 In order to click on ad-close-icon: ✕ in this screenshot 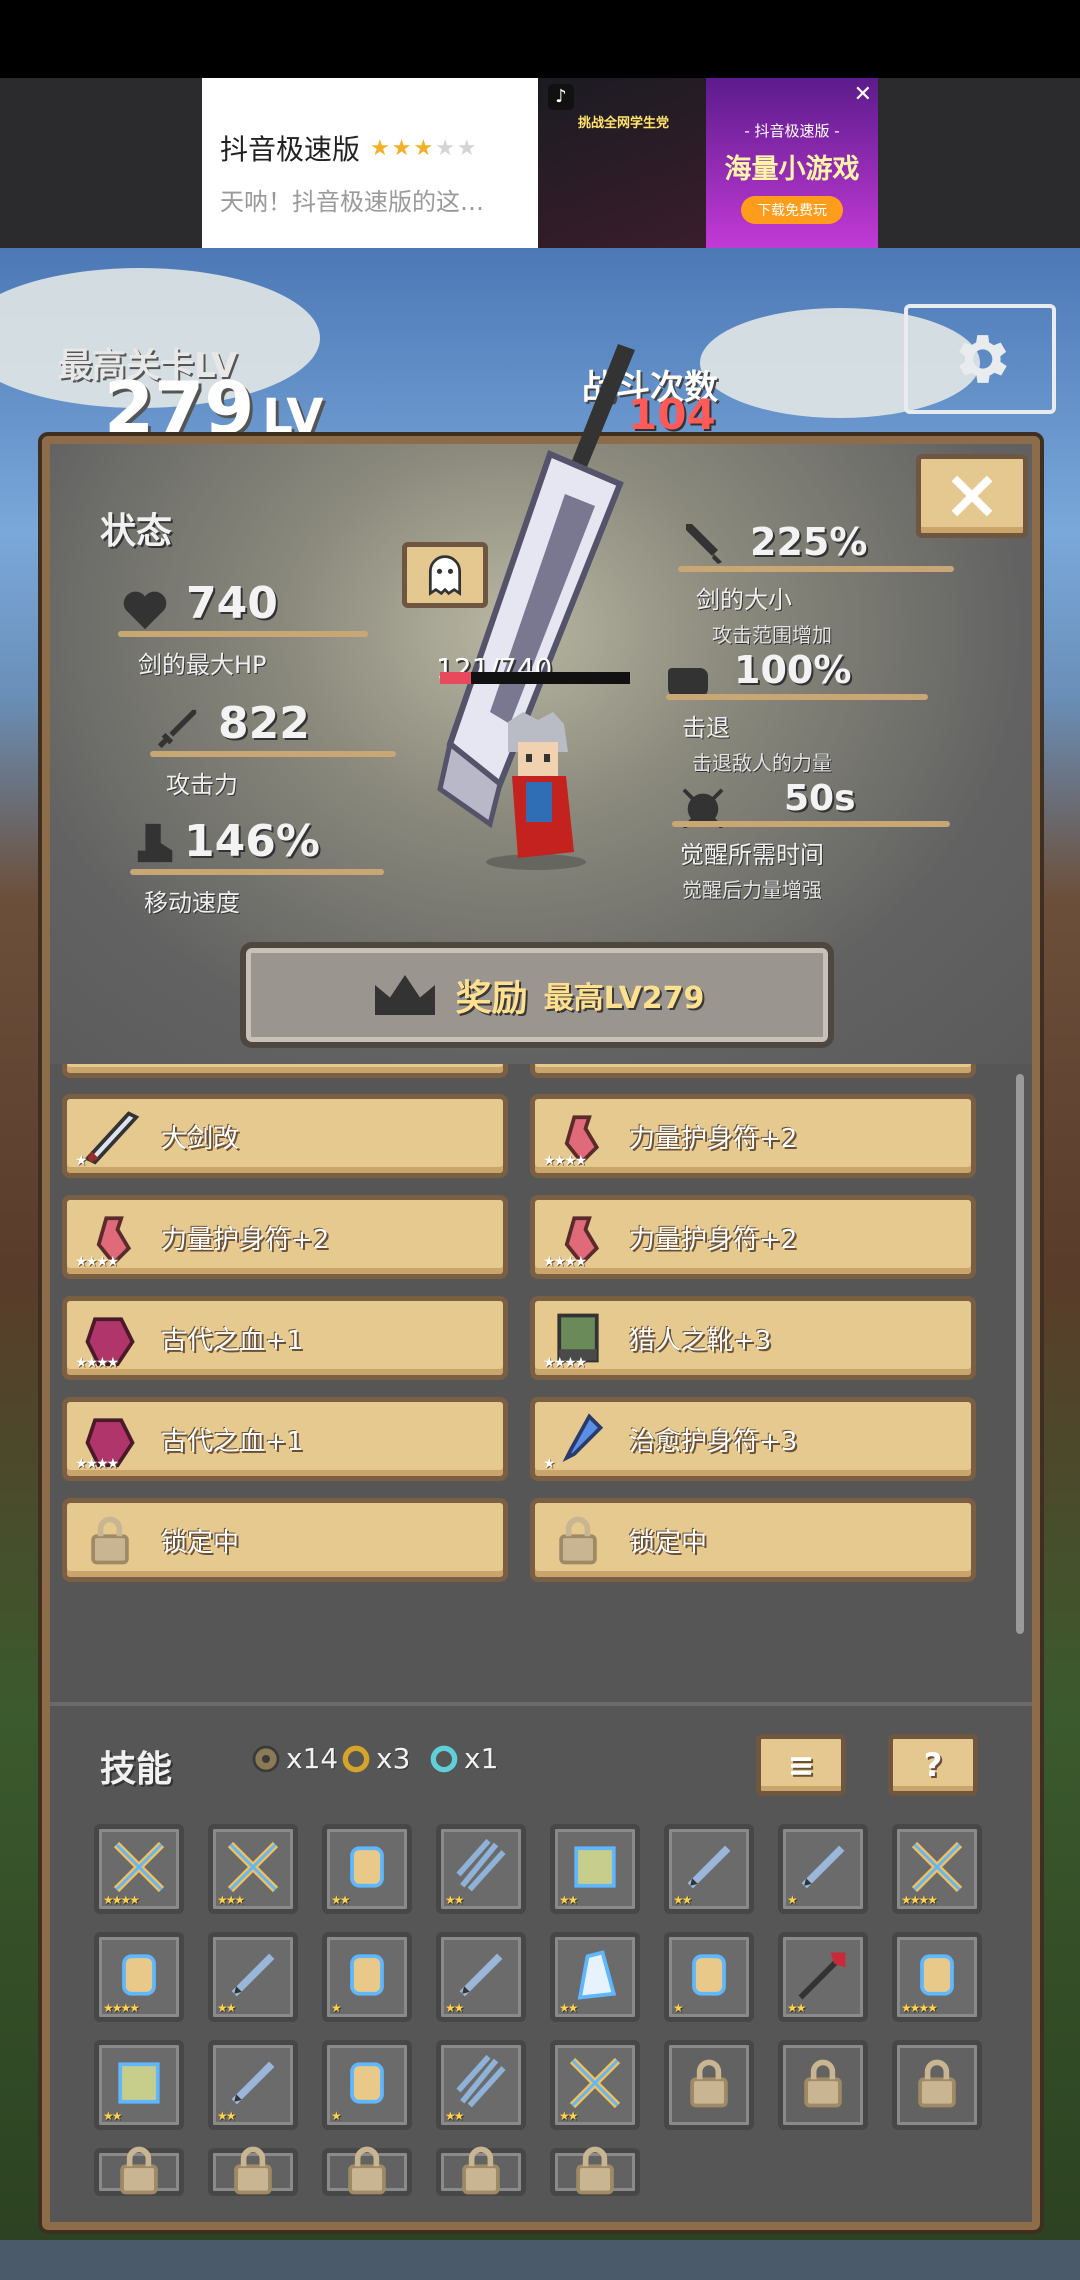, I will do `click(863, 94)`.